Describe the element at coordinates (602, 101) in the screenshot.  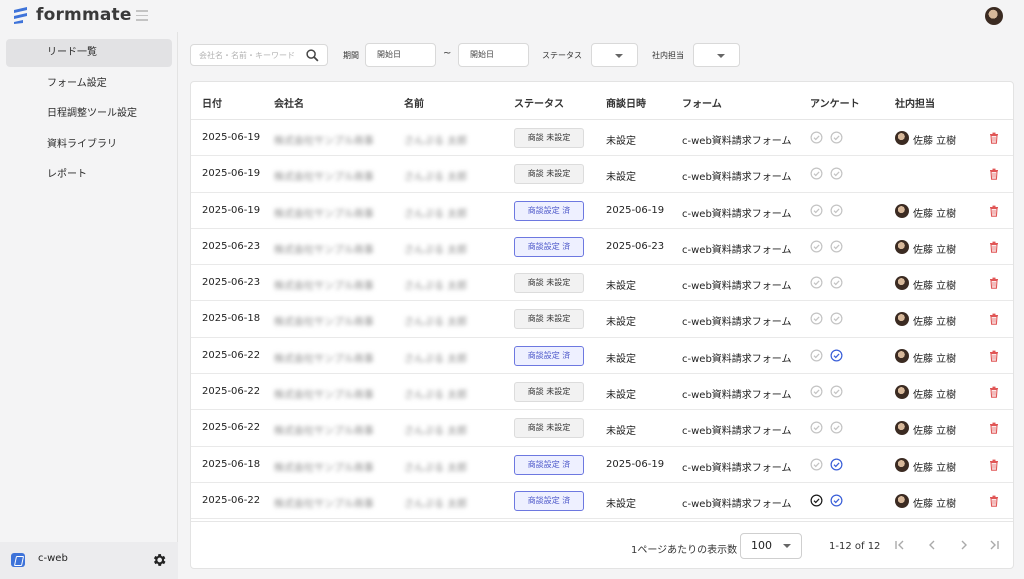
I see `table-header: 日付 会社名 名前 ステータス 商談日時 フォーム アンケート 社内担当` at that location.